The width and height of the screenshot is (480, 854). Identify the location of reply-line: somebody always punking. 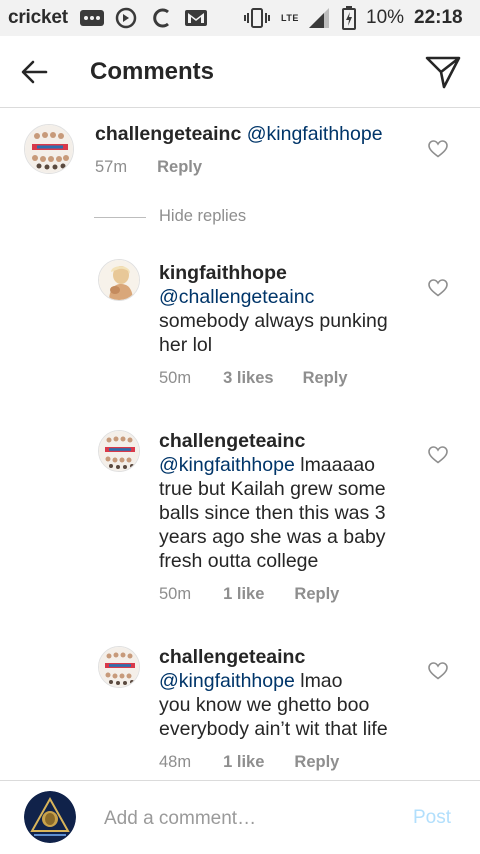
(273, 321).